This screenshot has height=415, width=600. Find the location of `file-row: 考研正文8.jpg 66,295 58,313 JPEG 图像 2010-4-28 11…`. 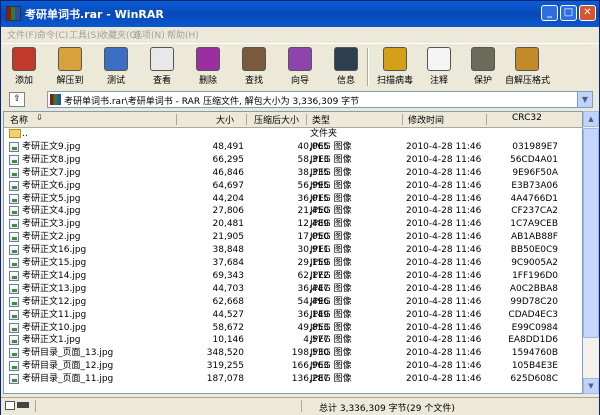

file-row: 考研正文8.jpg 66,295 58,313 JPEG 图像 2010-4-28 11… is located at coordinates (293, 160).